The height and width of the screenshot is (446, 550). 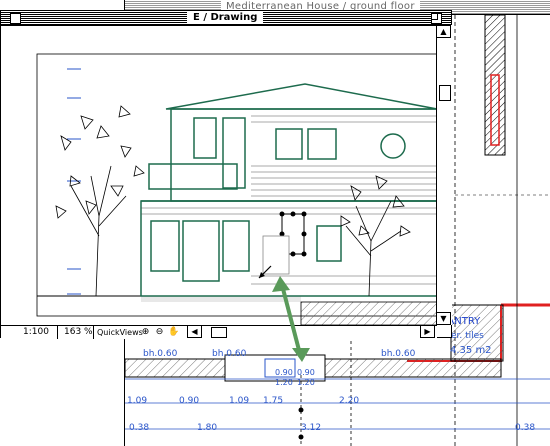 I want to click on zoom-box-icon, so click(x=436, y=18).